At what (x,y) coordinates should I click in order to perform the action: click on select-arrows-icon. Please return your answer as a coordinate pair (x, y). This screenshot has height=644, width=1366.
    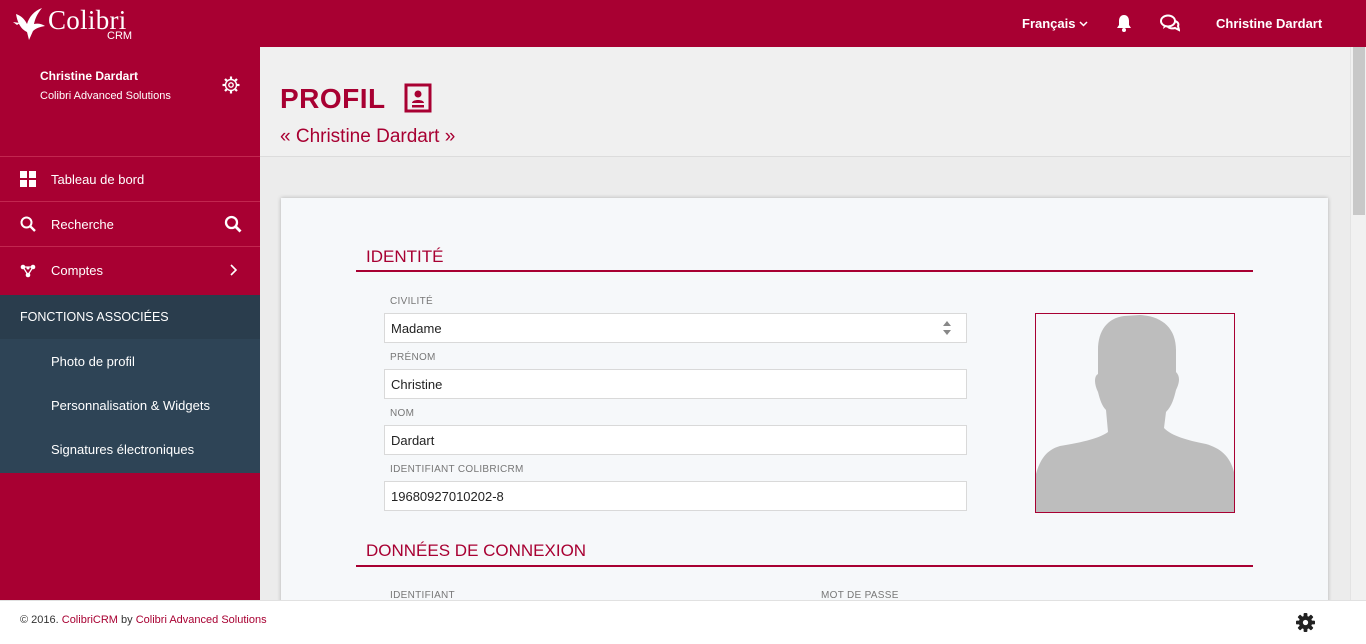
    Looking at the image, I should click on (947, 328).